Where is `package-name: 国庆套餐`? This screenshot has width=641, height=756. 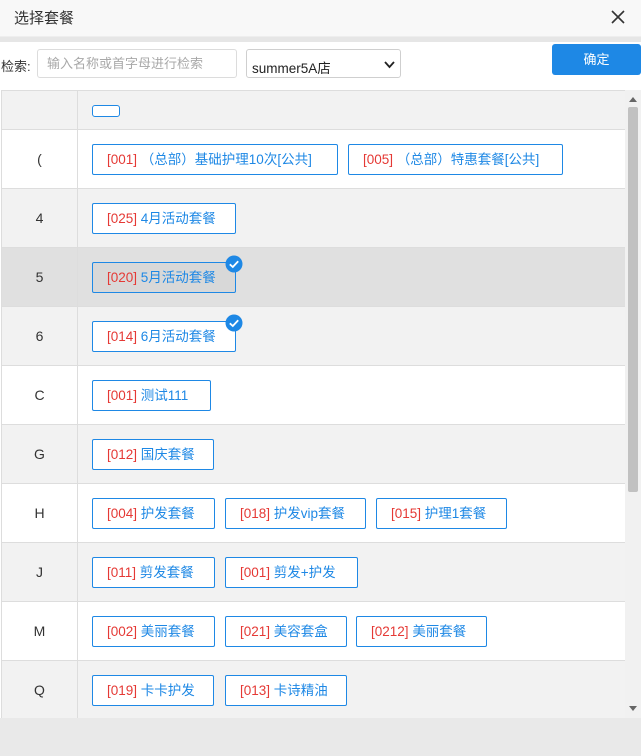
package-name: 国庆套餐 is located at coordinates (167, 454).